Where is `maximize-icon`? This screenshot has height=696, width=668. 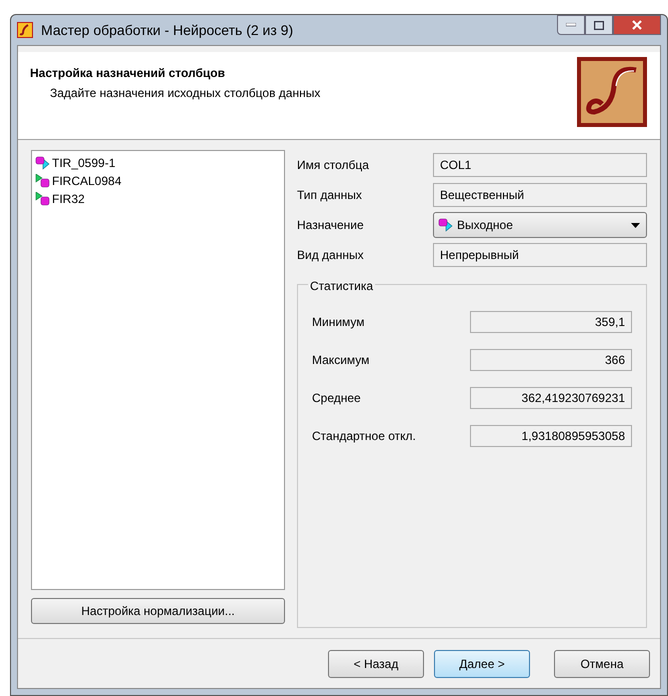 maximize-icon is located at coordinates (599, 25).